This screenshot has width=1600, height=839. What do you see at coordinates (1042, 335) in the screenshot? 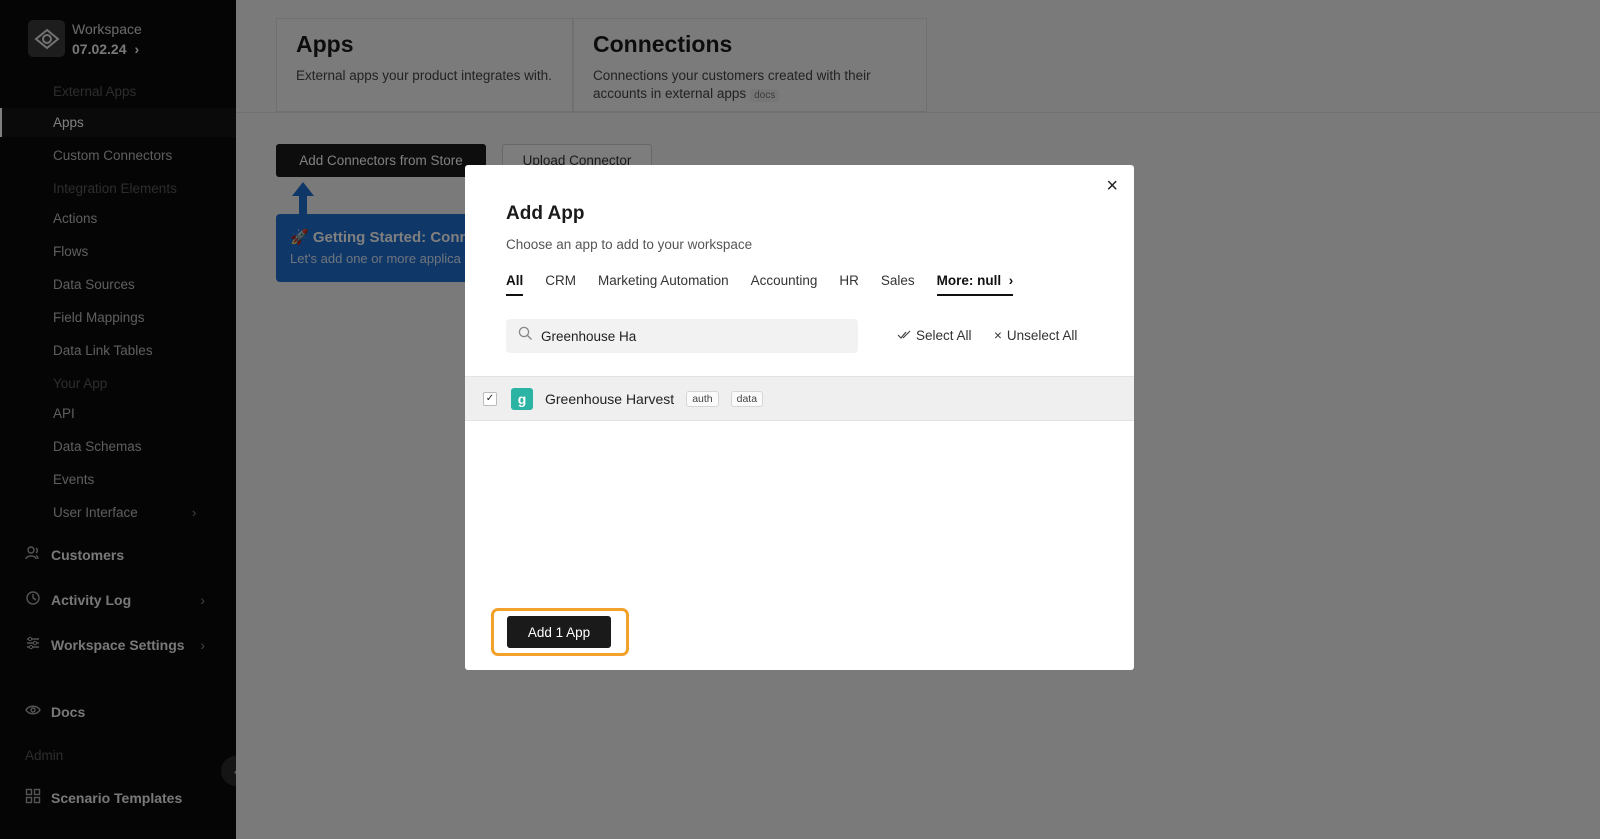
I see `unselect-all-label: Unselect All` at bounding box center [1042, 335].